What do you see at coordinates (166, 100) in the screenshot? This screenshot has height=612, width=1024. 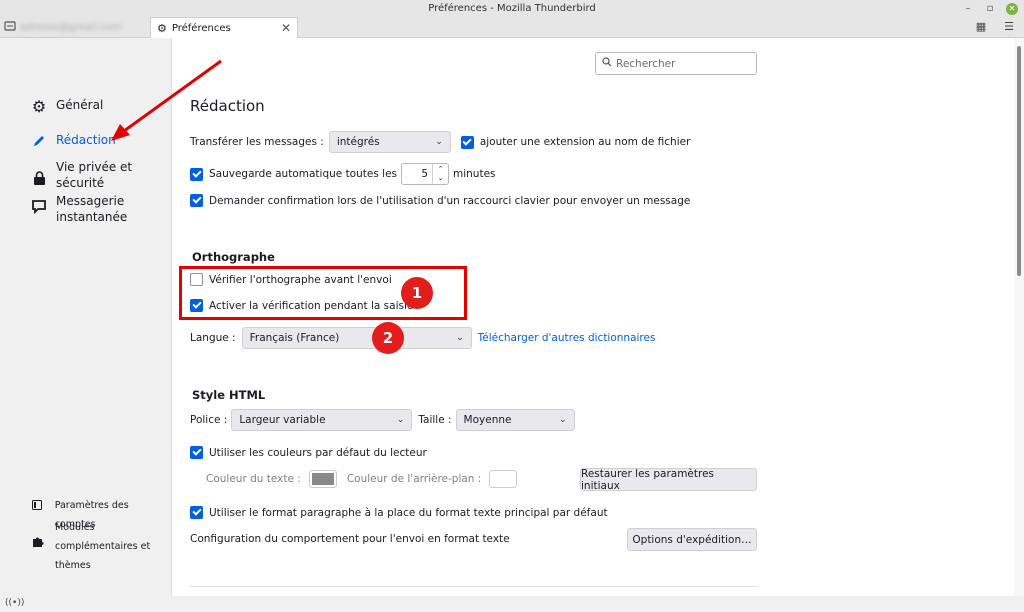 I see `annotation-arrow-icon` at bounding box center [166, 100].